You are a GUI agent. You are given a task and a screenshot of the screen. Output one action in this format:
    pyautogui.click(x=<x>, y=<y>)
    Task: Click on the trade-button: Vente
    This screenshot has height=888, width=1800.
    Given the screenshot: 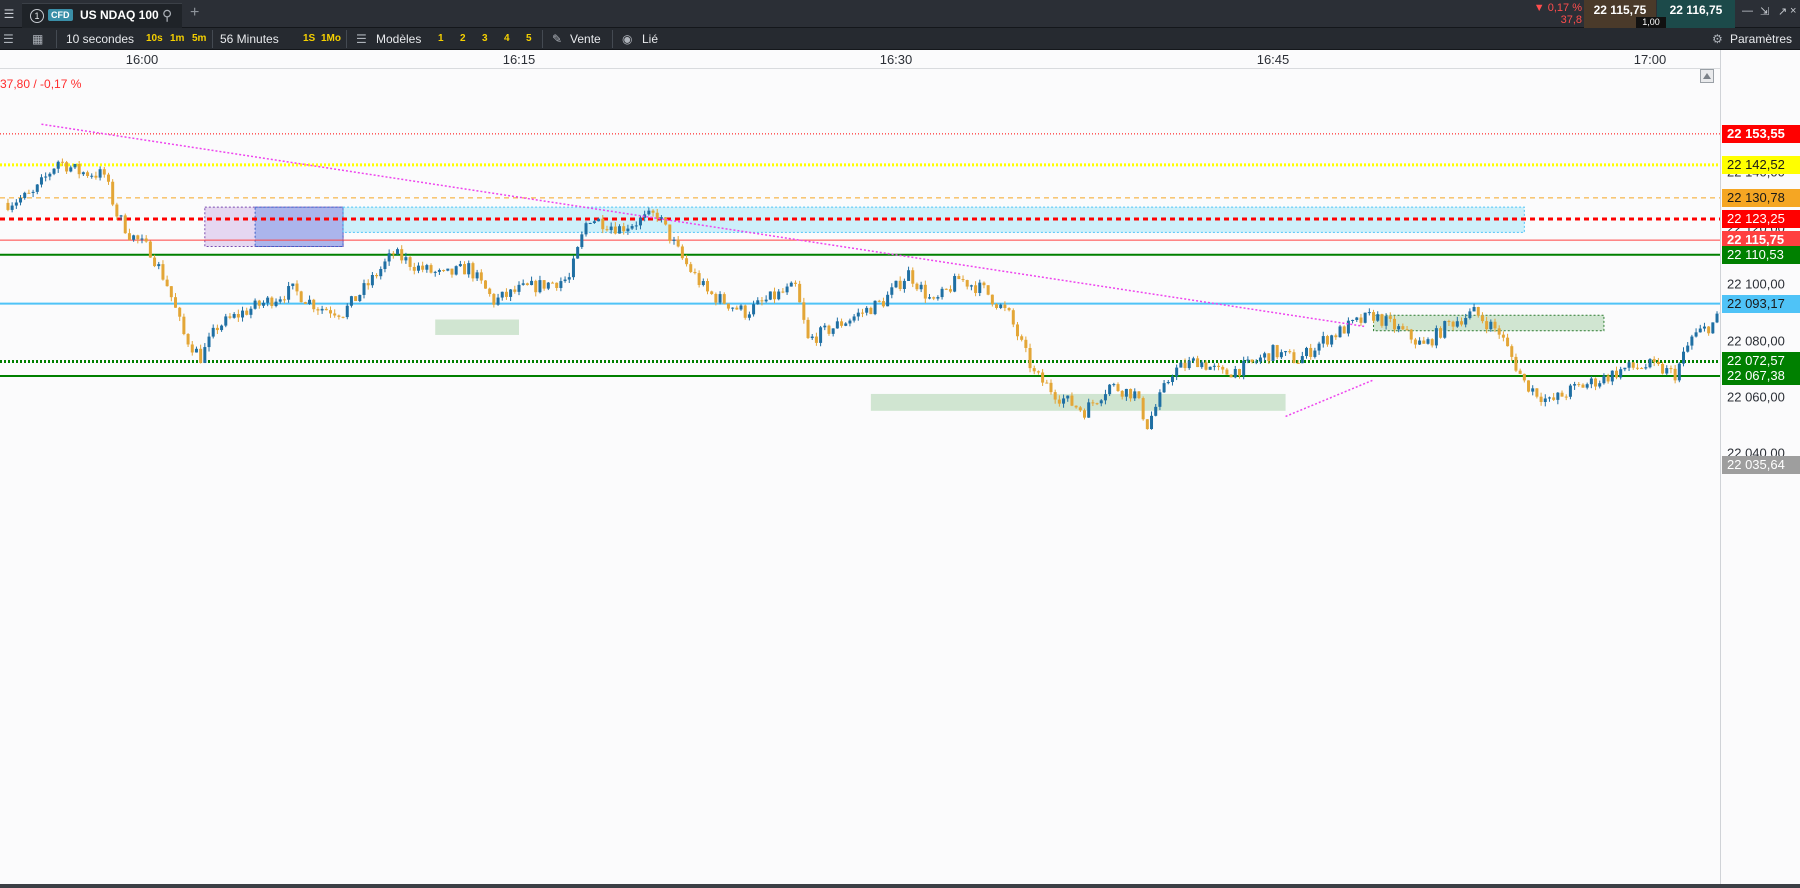 What is the action you would take?
    pyautogui.click(x=585, y=39)
    